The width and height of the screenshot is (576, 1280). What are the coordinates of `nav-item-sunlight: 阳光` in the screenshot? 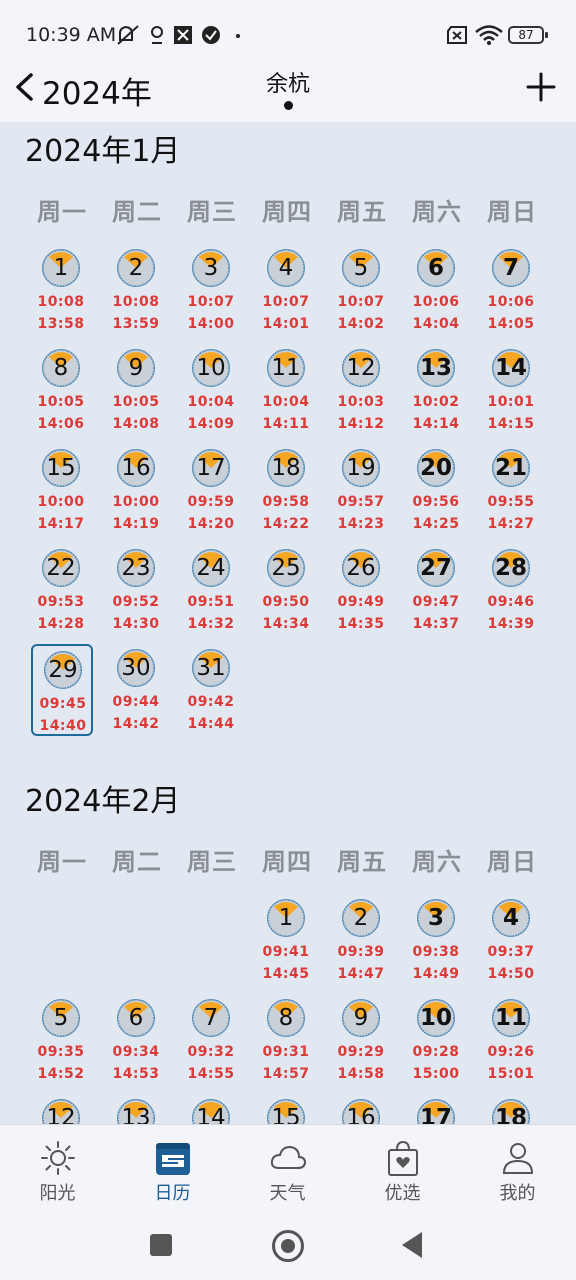 It's located at (57, 1169).